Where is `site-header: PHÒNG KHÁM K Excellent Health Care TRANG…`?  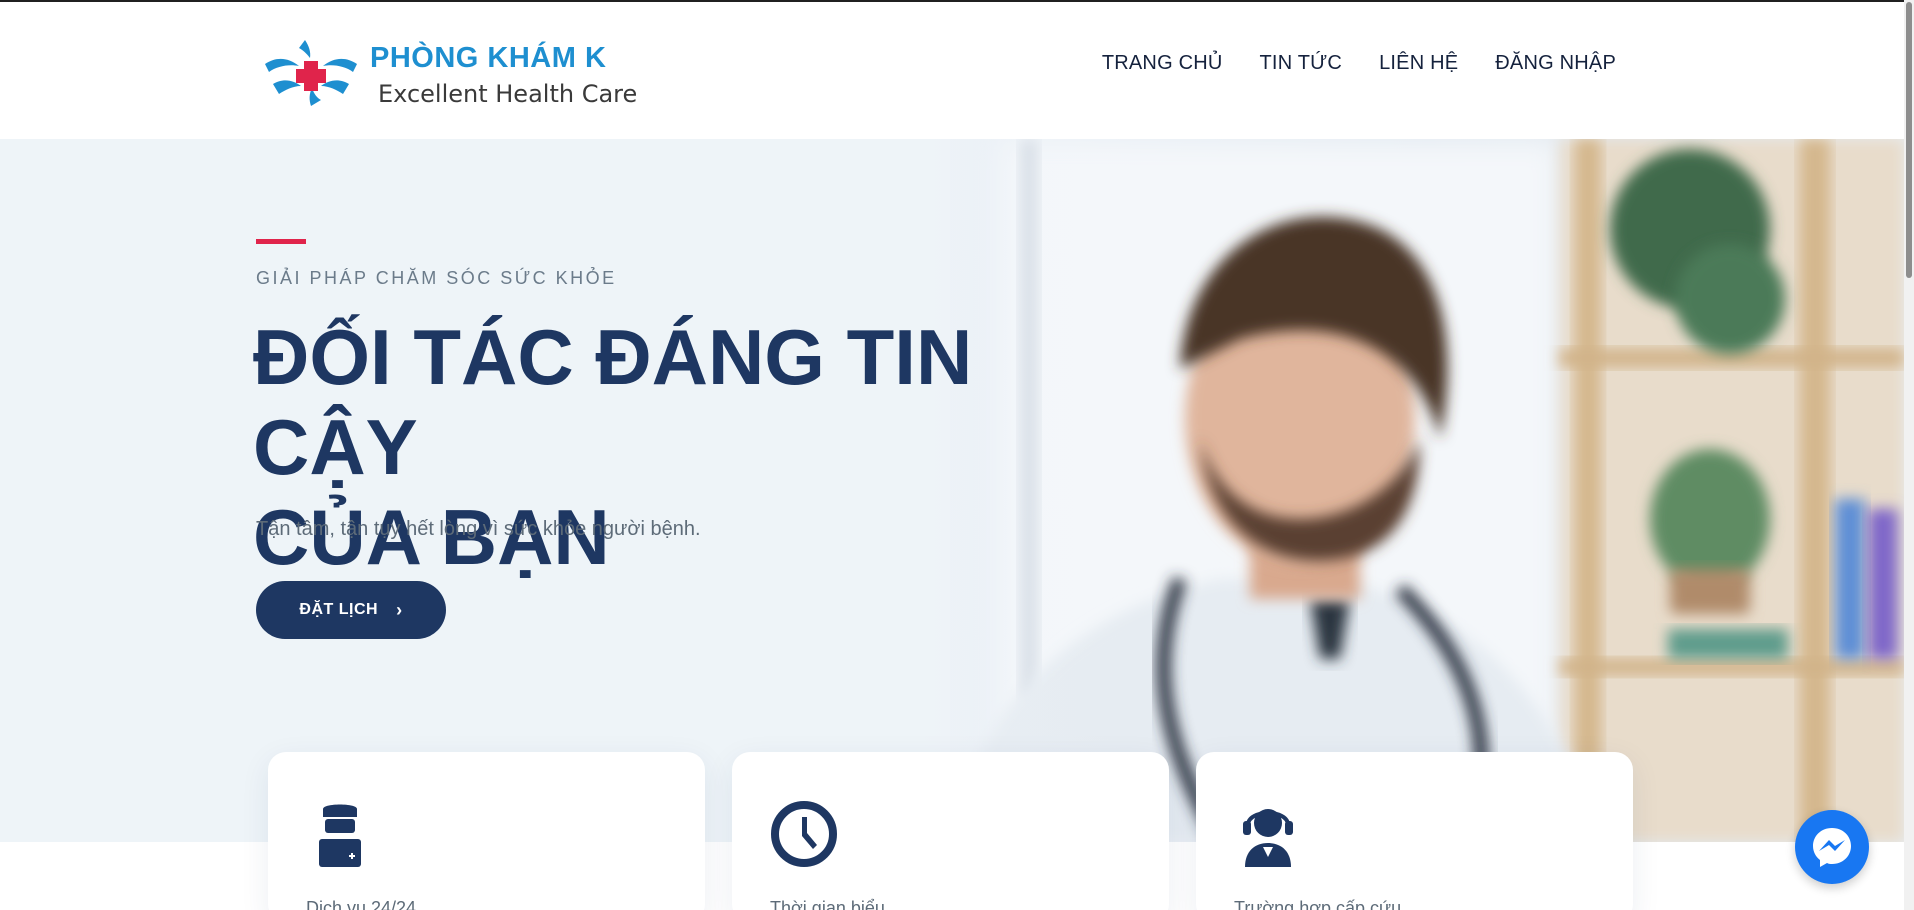
site-header: PHÒNG KHÁM K Excellent Health Care TRANG… is located at coordinates (952, 70).